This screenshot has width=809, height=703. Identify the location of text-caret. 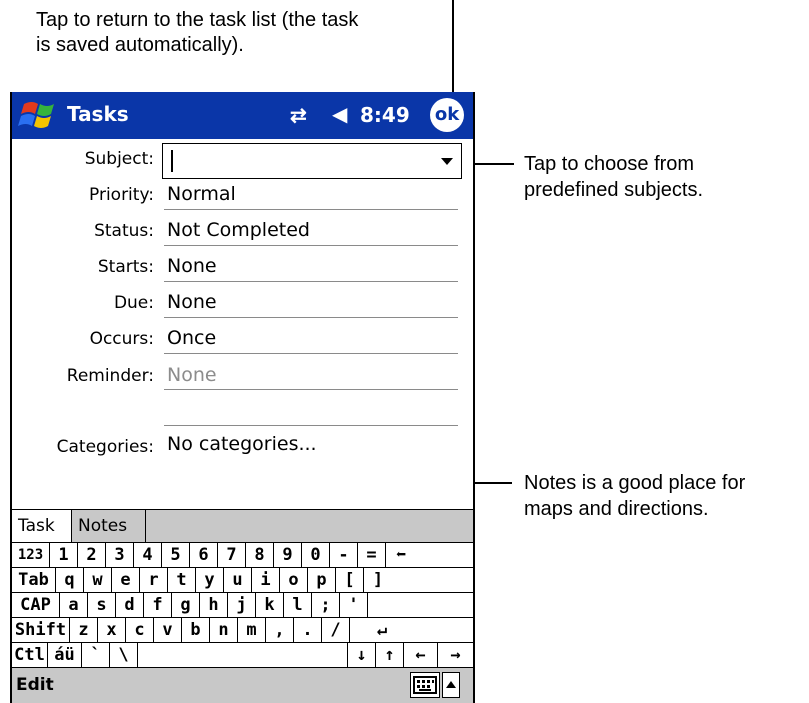
(172, 161).